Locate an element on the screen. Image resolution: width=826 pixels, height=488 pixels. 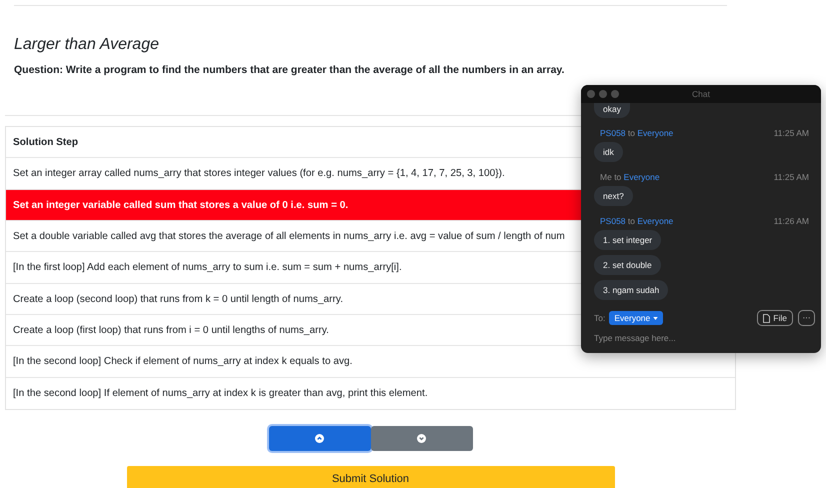
sender-name: PS058 is located at coordinates (613, 133).